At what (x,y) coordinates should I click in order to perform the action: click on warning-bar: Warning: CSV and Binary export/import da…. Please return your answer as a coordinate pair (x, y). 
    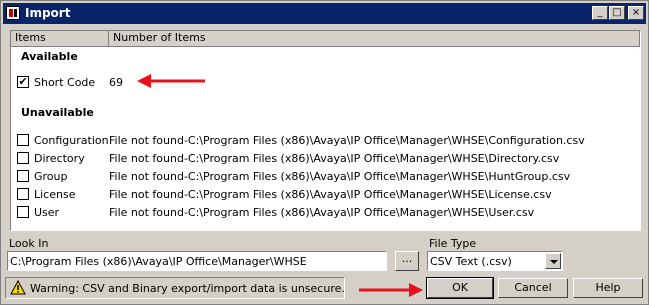
    Looking at the image, I should click on (175, 288).